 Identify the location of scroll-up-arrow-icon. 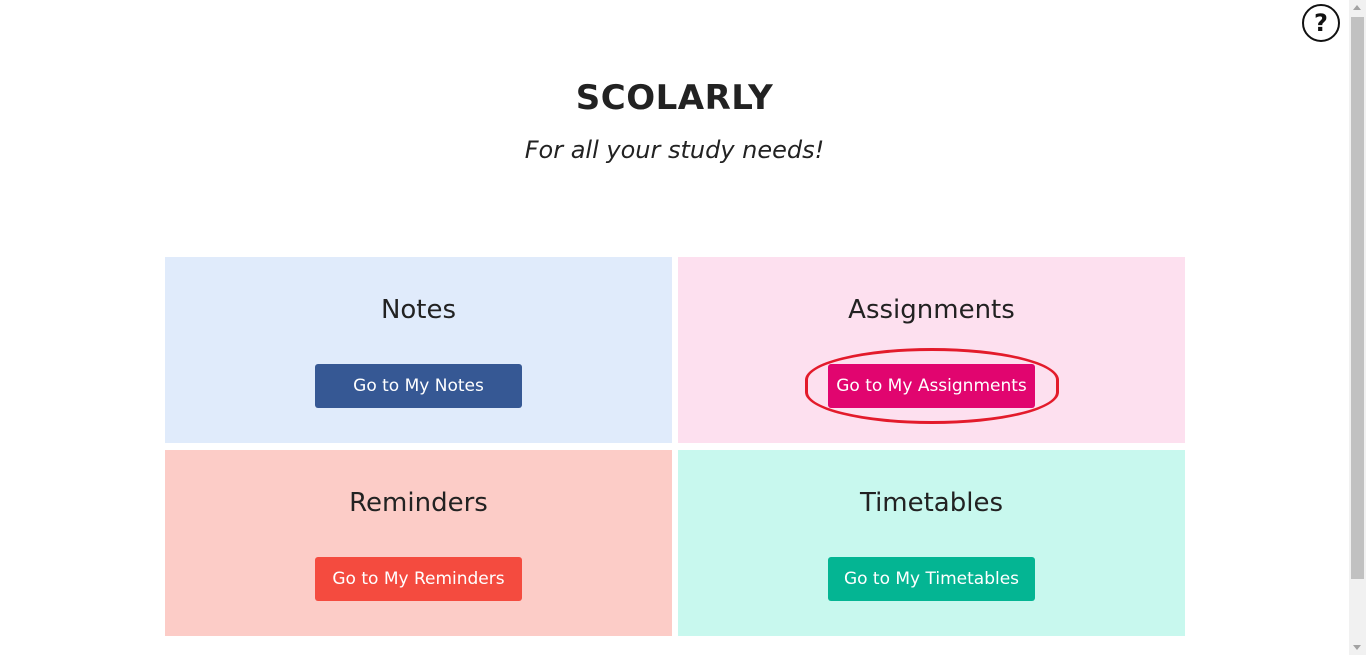
(1357, 7).